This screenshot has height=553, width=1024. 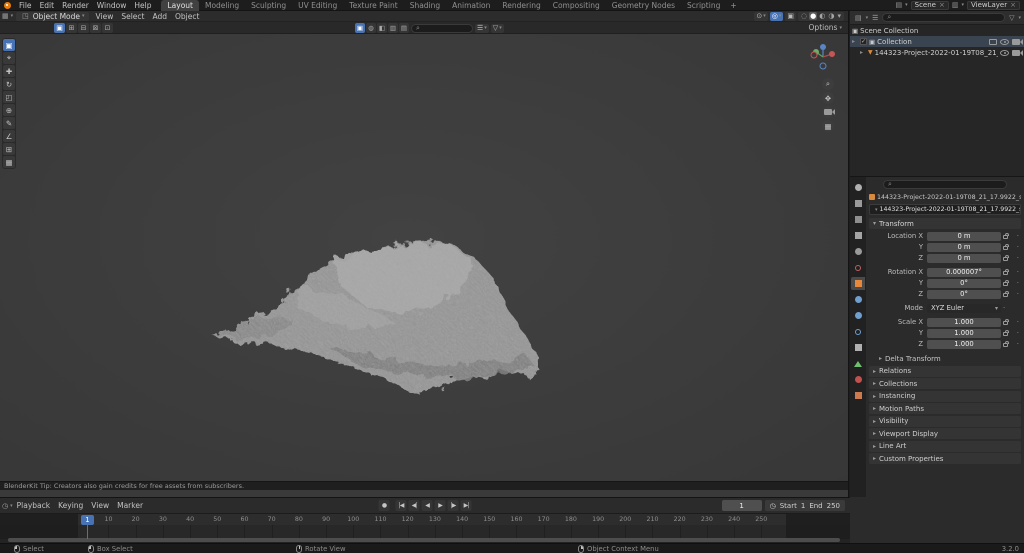 I want to click on properties-tab-texture, so click(x=858, y=395).